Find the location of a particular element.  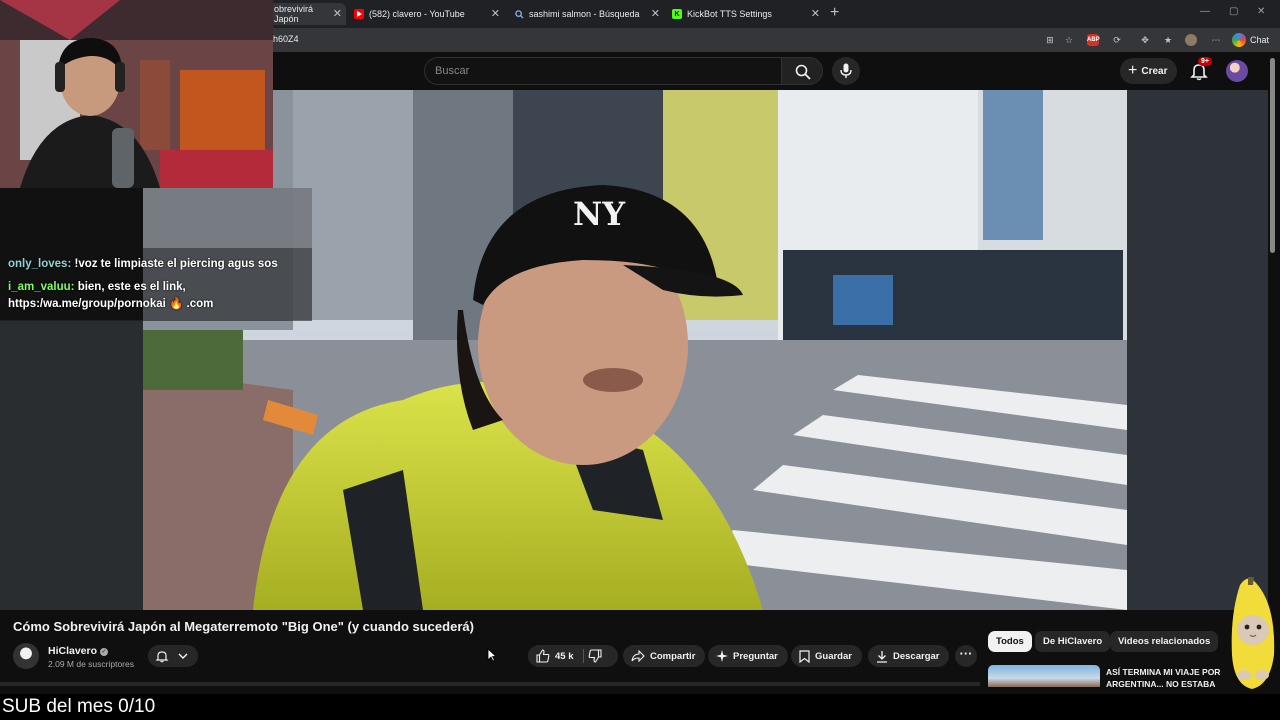

app-install-icon: ⊞ is located at coordinates (1050, 40).